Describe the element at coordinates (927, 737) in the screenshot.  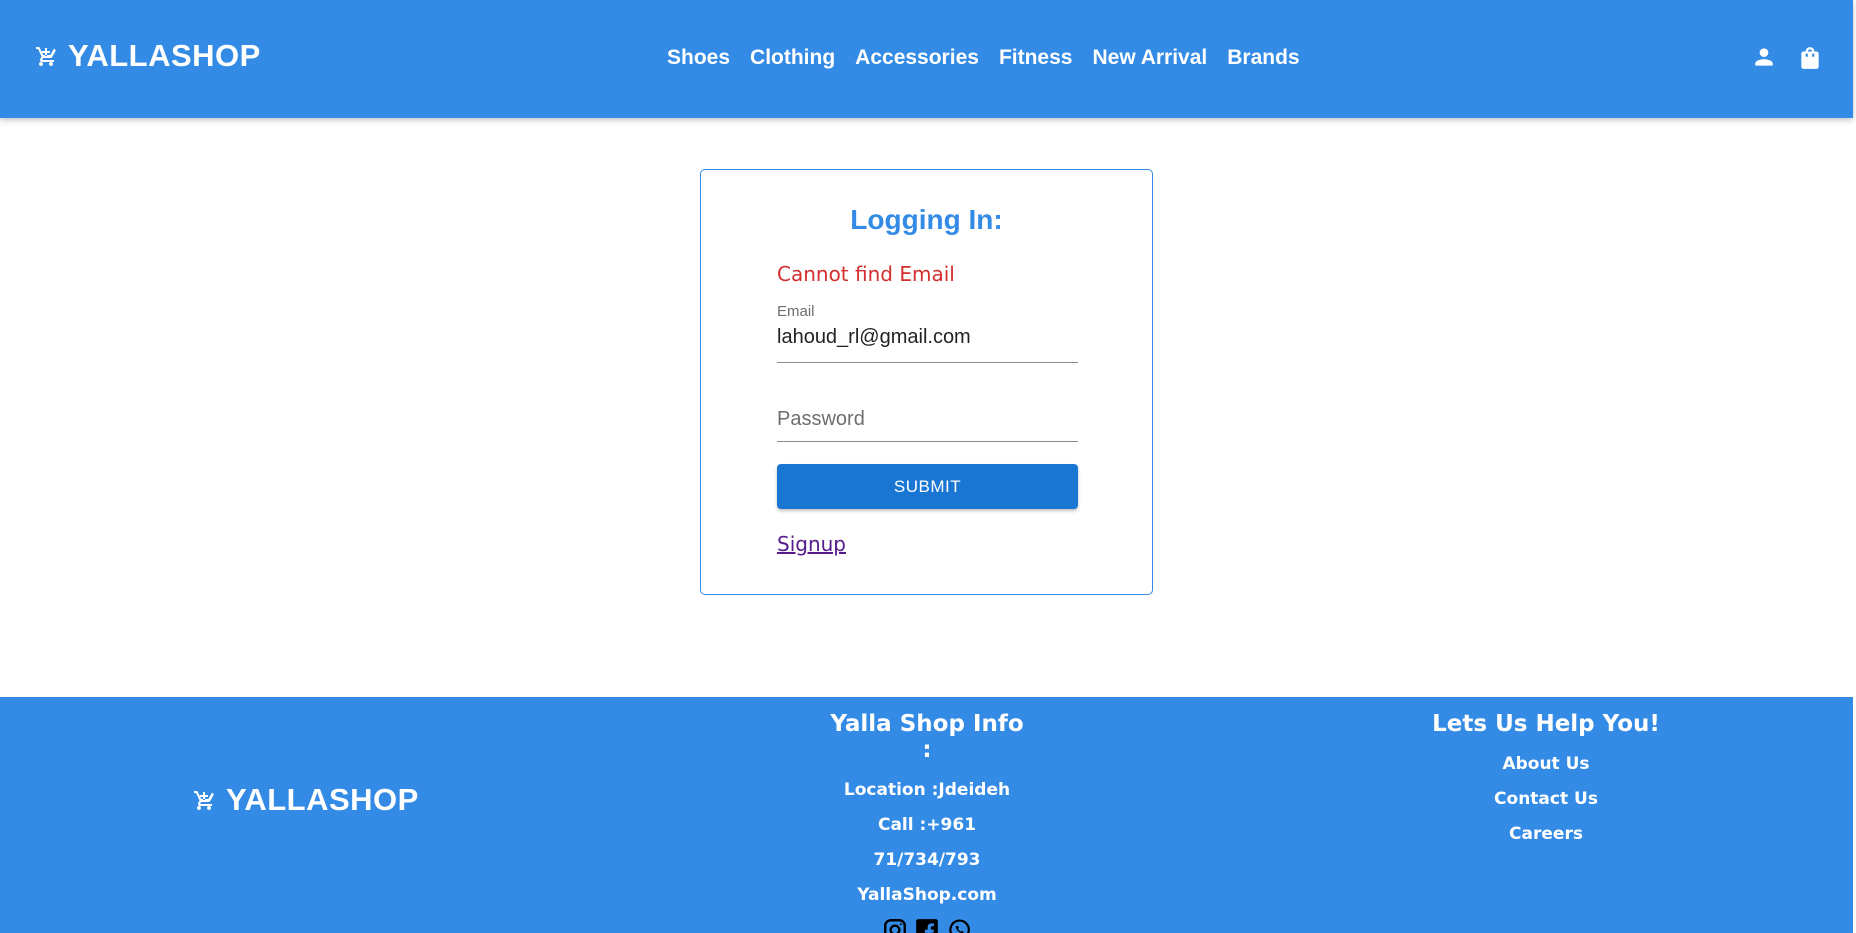
I see `footer-info-title: Yalla Shop Info :` at that location.